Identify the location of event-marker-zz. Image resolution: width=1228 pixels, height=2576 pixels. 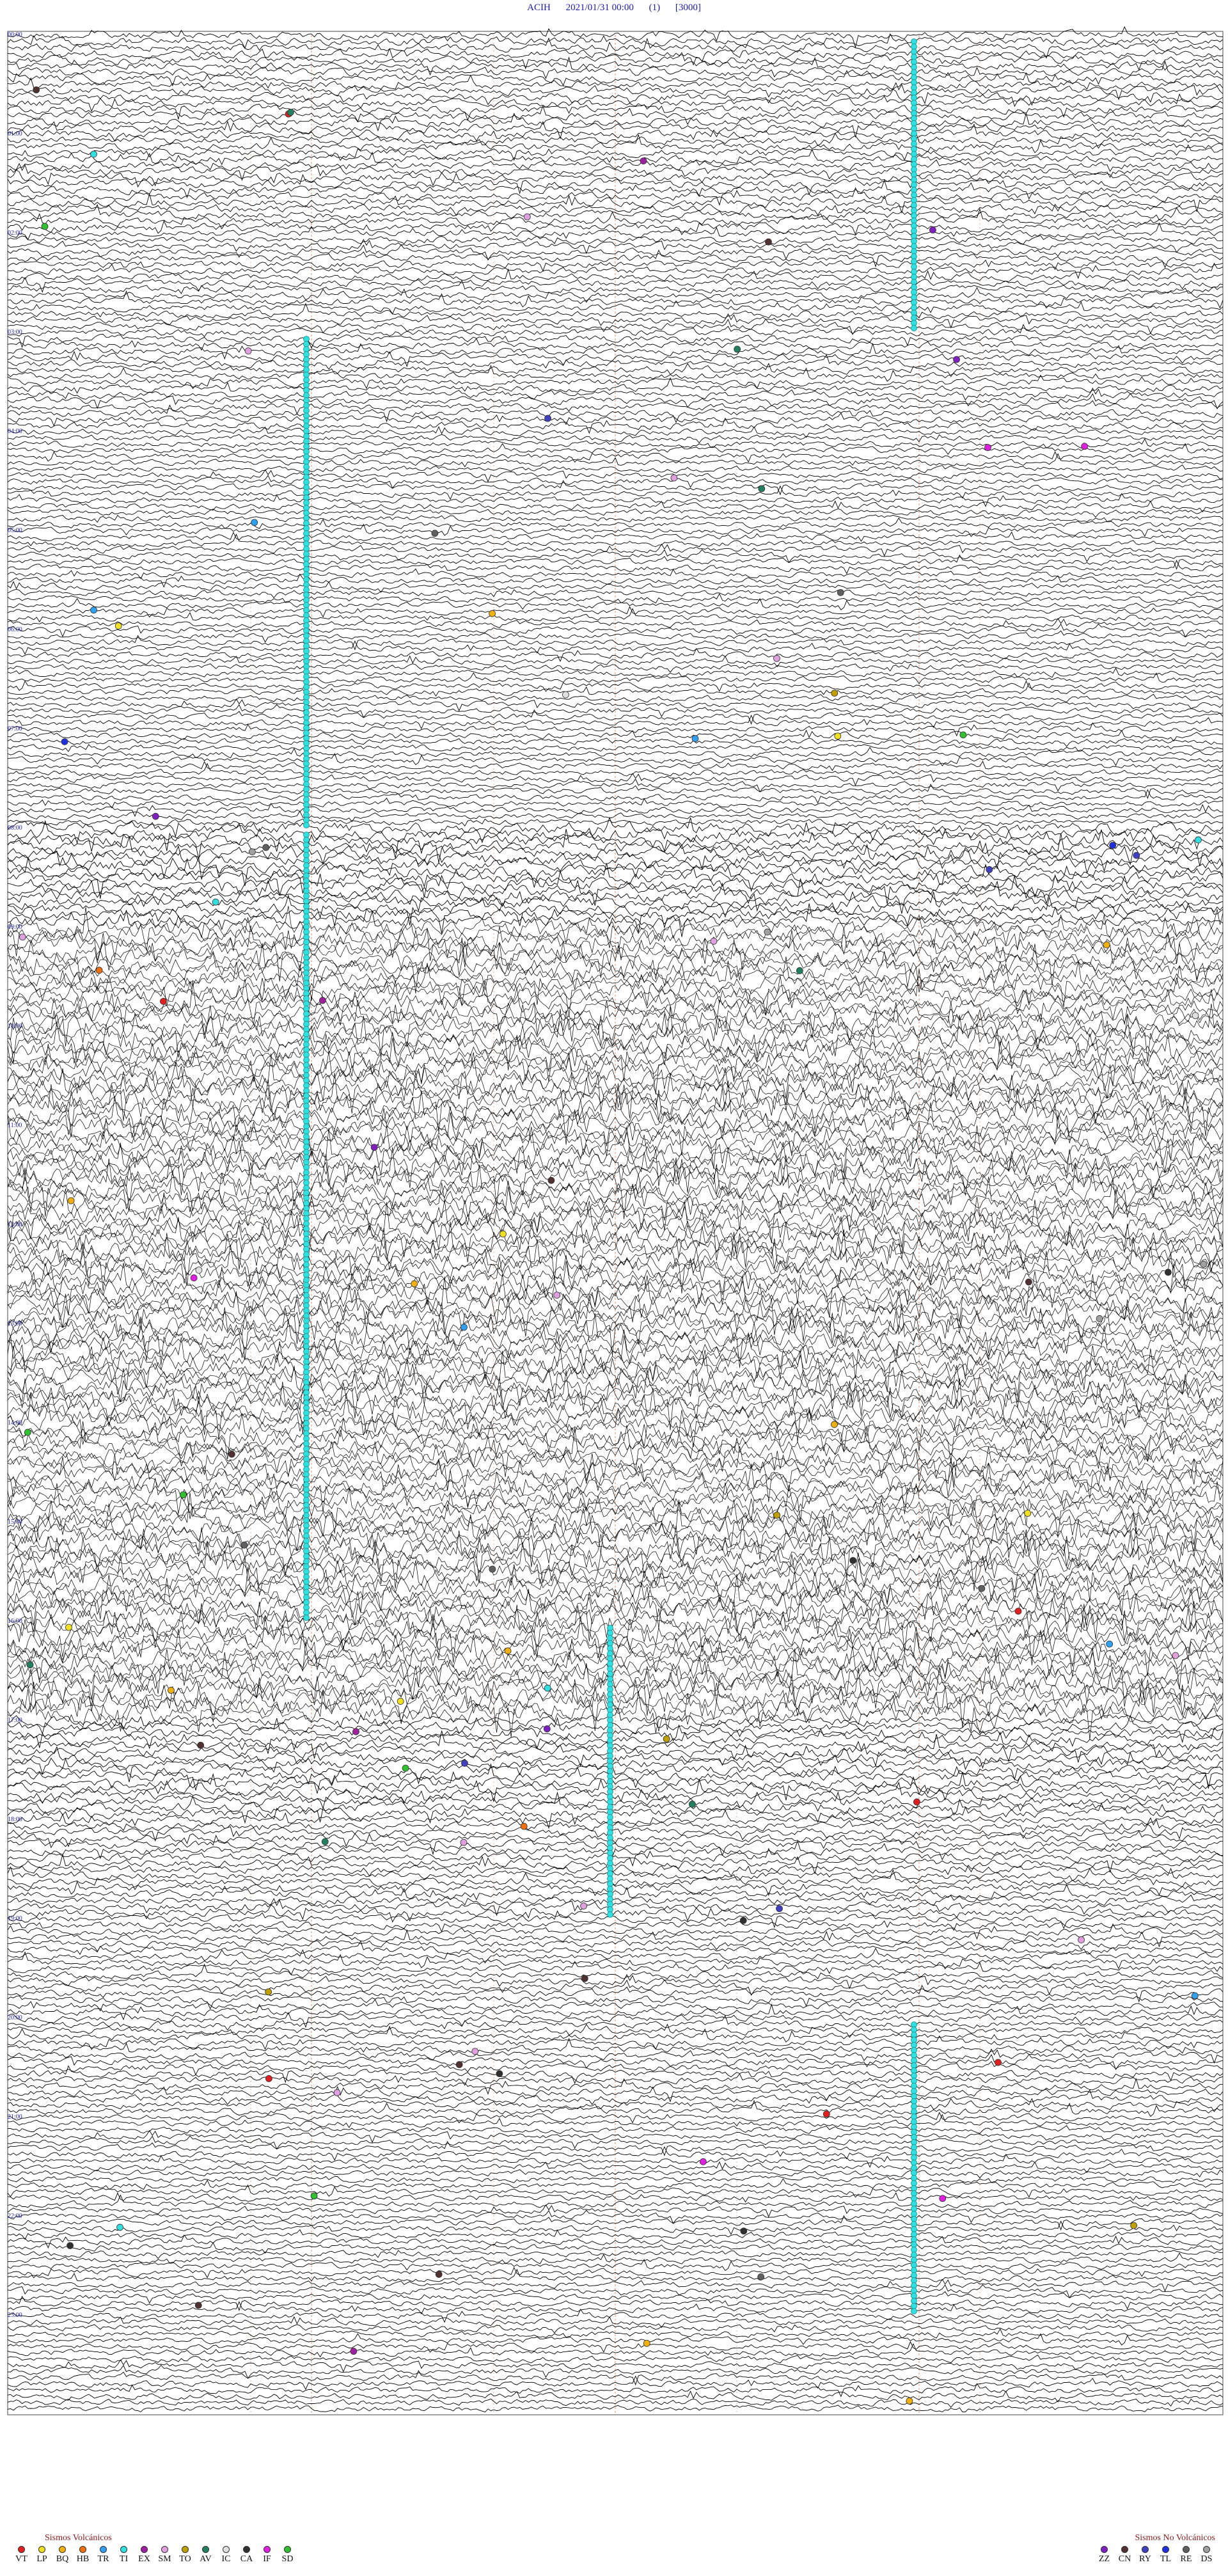
(932, 229).